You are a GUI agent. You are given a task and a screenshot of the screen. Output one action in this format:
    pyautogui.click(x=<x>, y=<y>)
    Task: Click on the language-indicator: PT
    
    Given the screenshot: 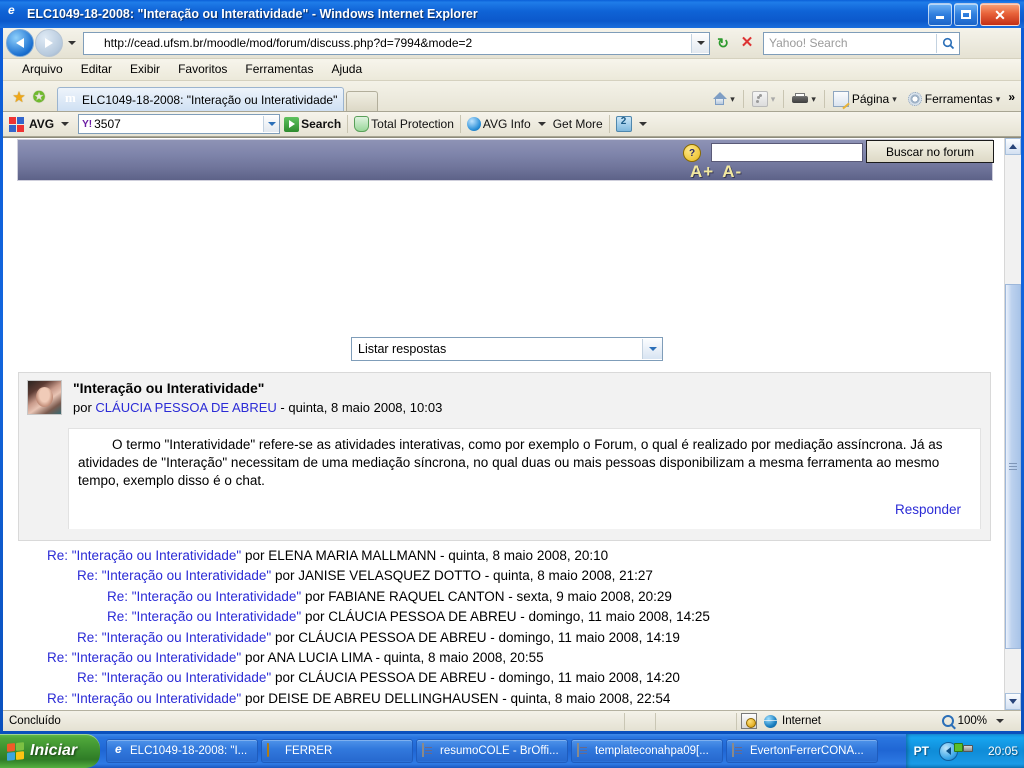 What is the action you would take?
    pyautogui.click(x=922, y=751)
    